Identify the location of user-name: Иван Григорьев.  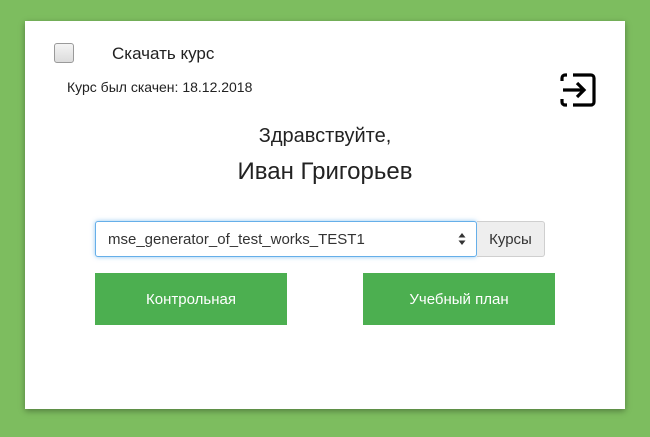
(325, 171).